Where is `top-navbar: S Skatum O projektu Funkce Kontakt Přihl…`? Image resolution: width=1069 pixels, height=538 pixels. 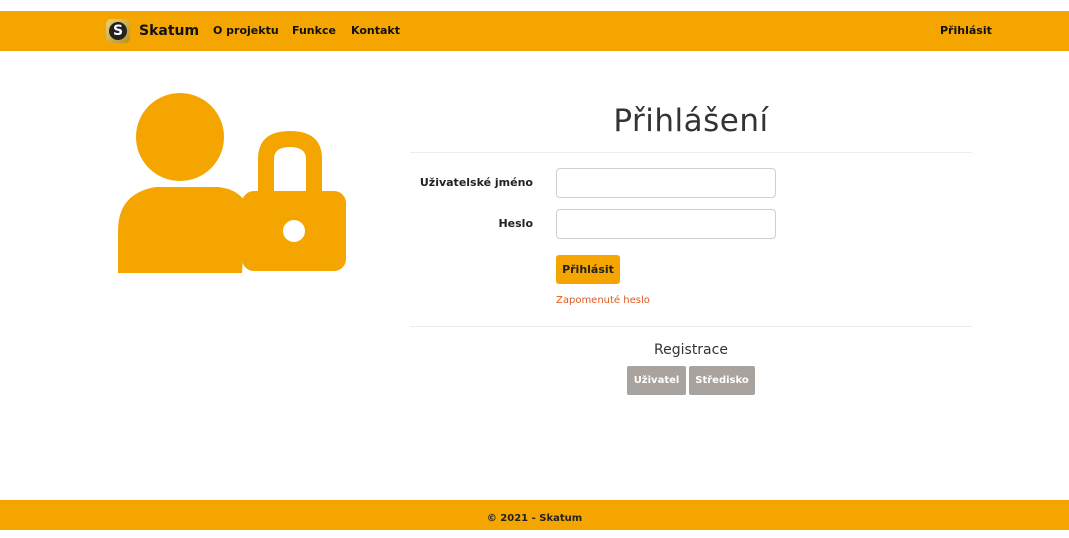 top-navbar: S Skatum O projektu Funkce Kontakt Přihl… is located at coordinates (534, 31).